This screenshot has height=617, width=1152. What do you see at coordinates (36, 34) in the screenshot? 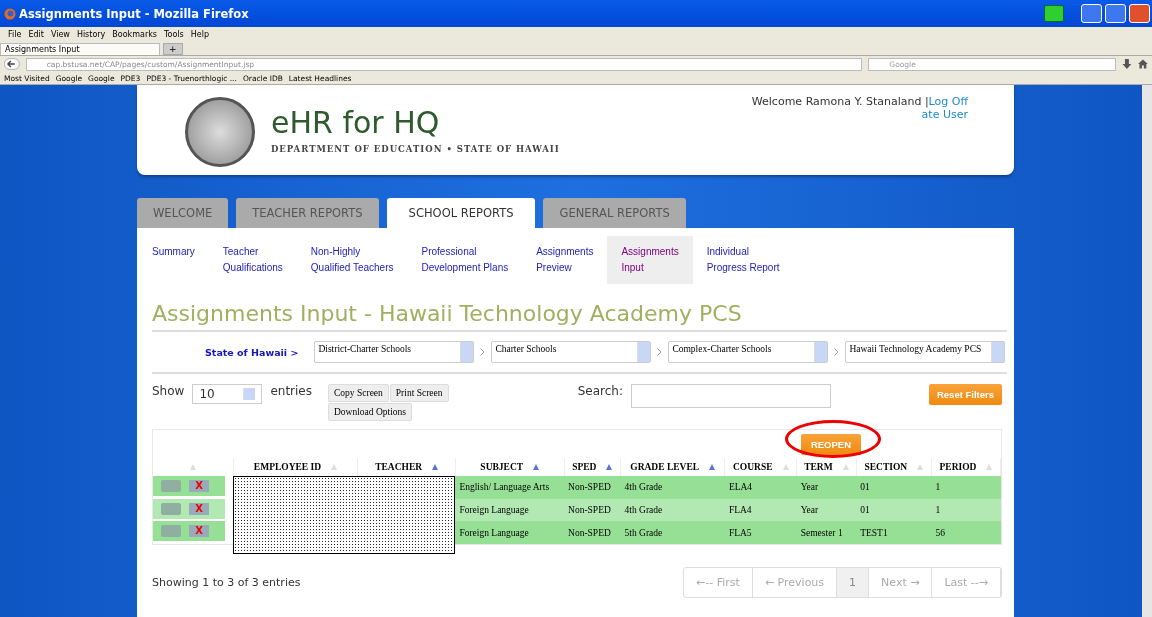
I see `menu-item: Edit` at bounding box center [36, 34].